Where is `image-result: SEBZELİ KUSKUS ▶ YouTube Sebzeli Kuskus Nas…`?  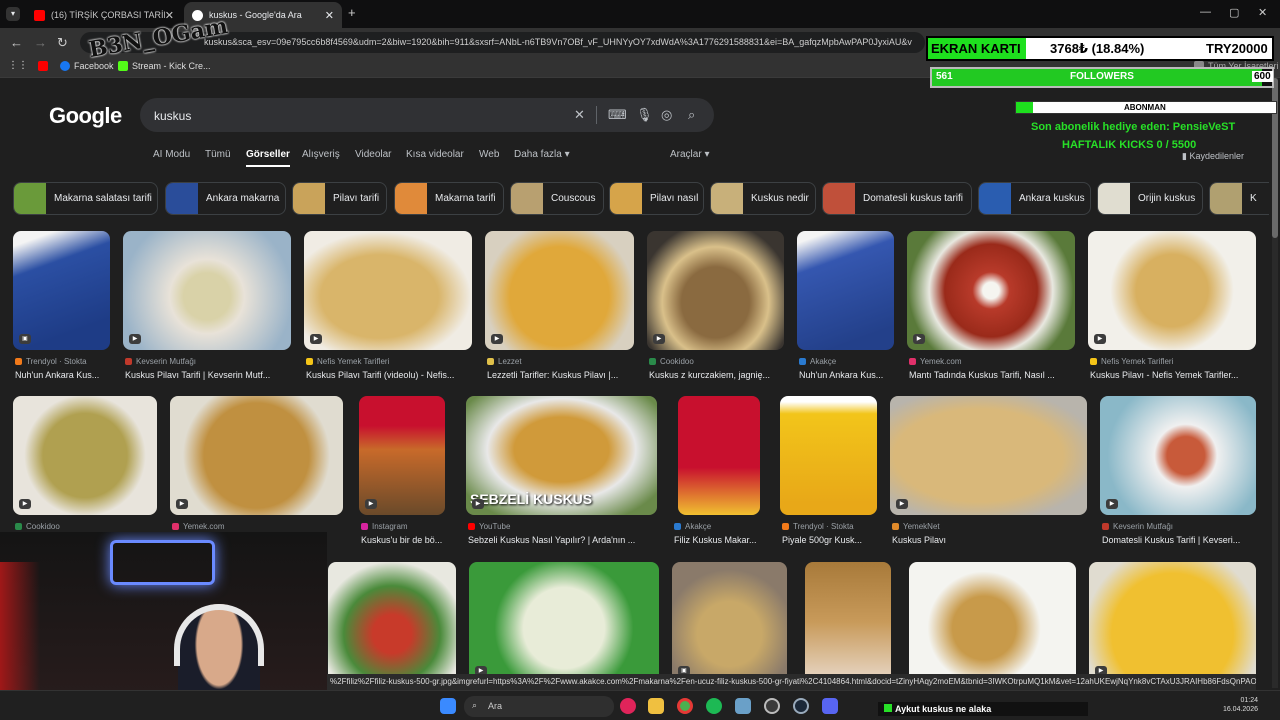 image-result: SEBZELİ KUSKUS ▶ YouTube Sebzeli Kuskus Nas… is located at coordinates (561, 471).